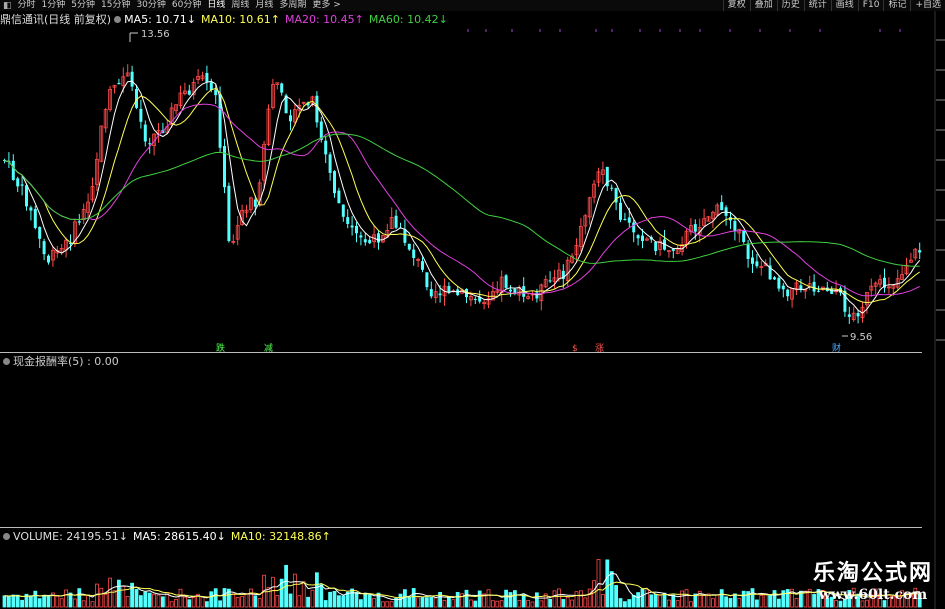  I want to click on period-tab: 分时, so click(27, 5).